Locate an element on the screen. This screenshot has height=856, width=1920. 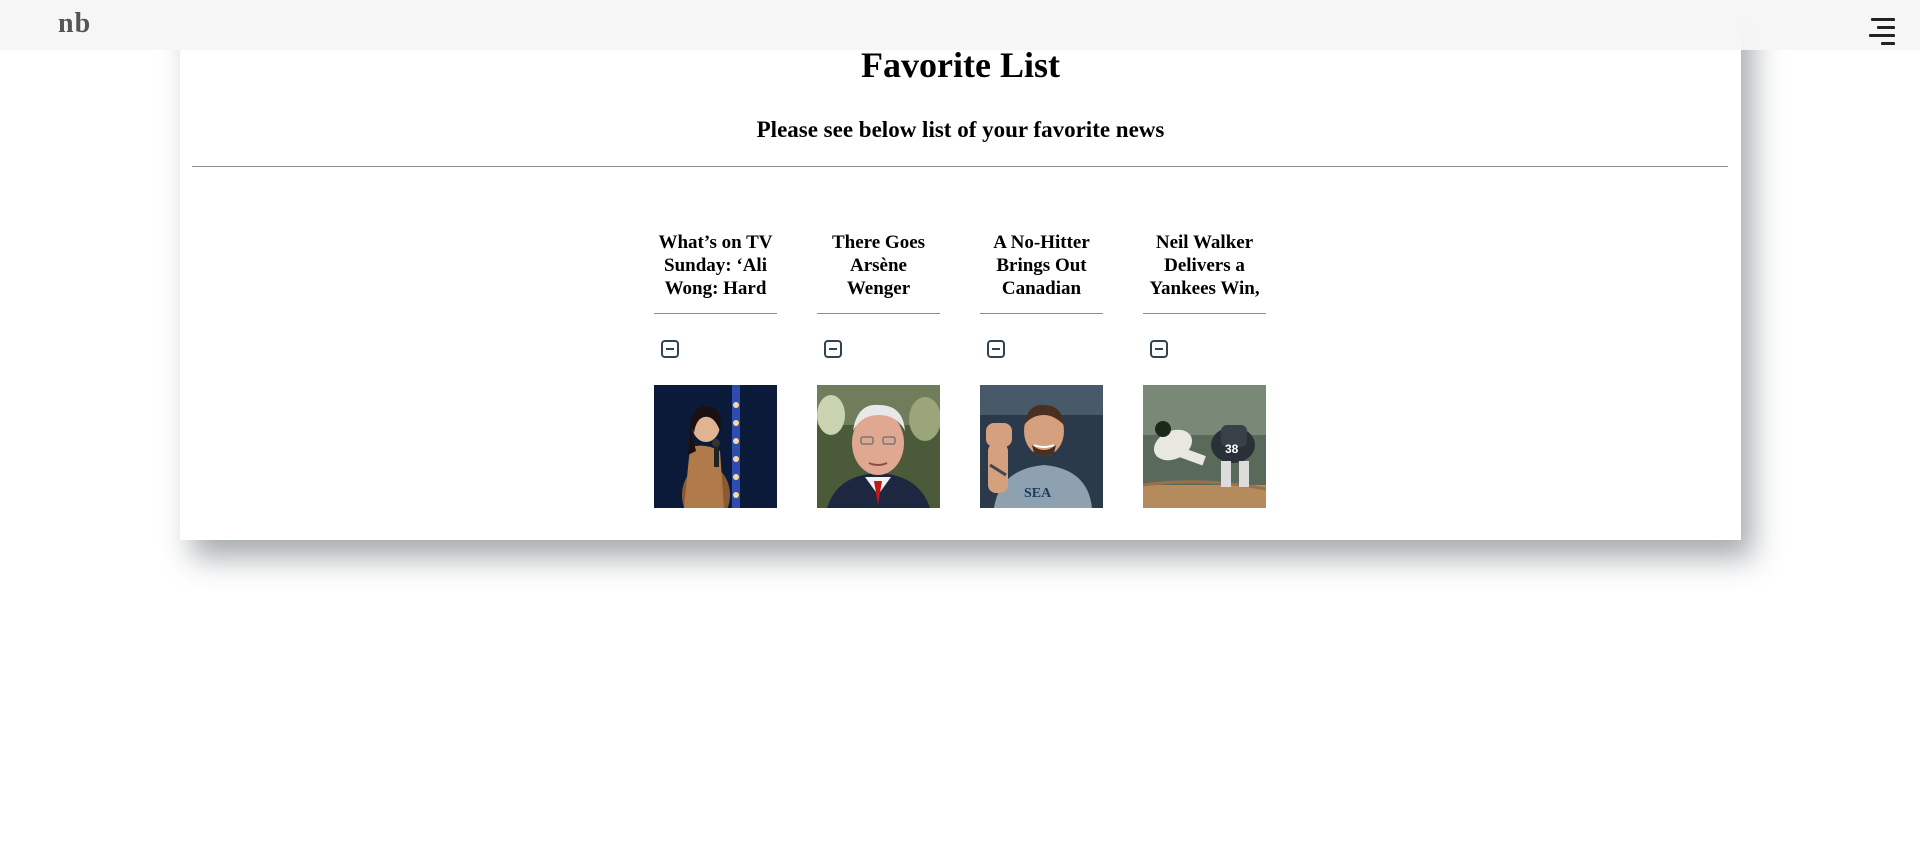
favorite-item: A No-Hitter Brings Out Canadian SEA is located at coordinates (1041, 363).